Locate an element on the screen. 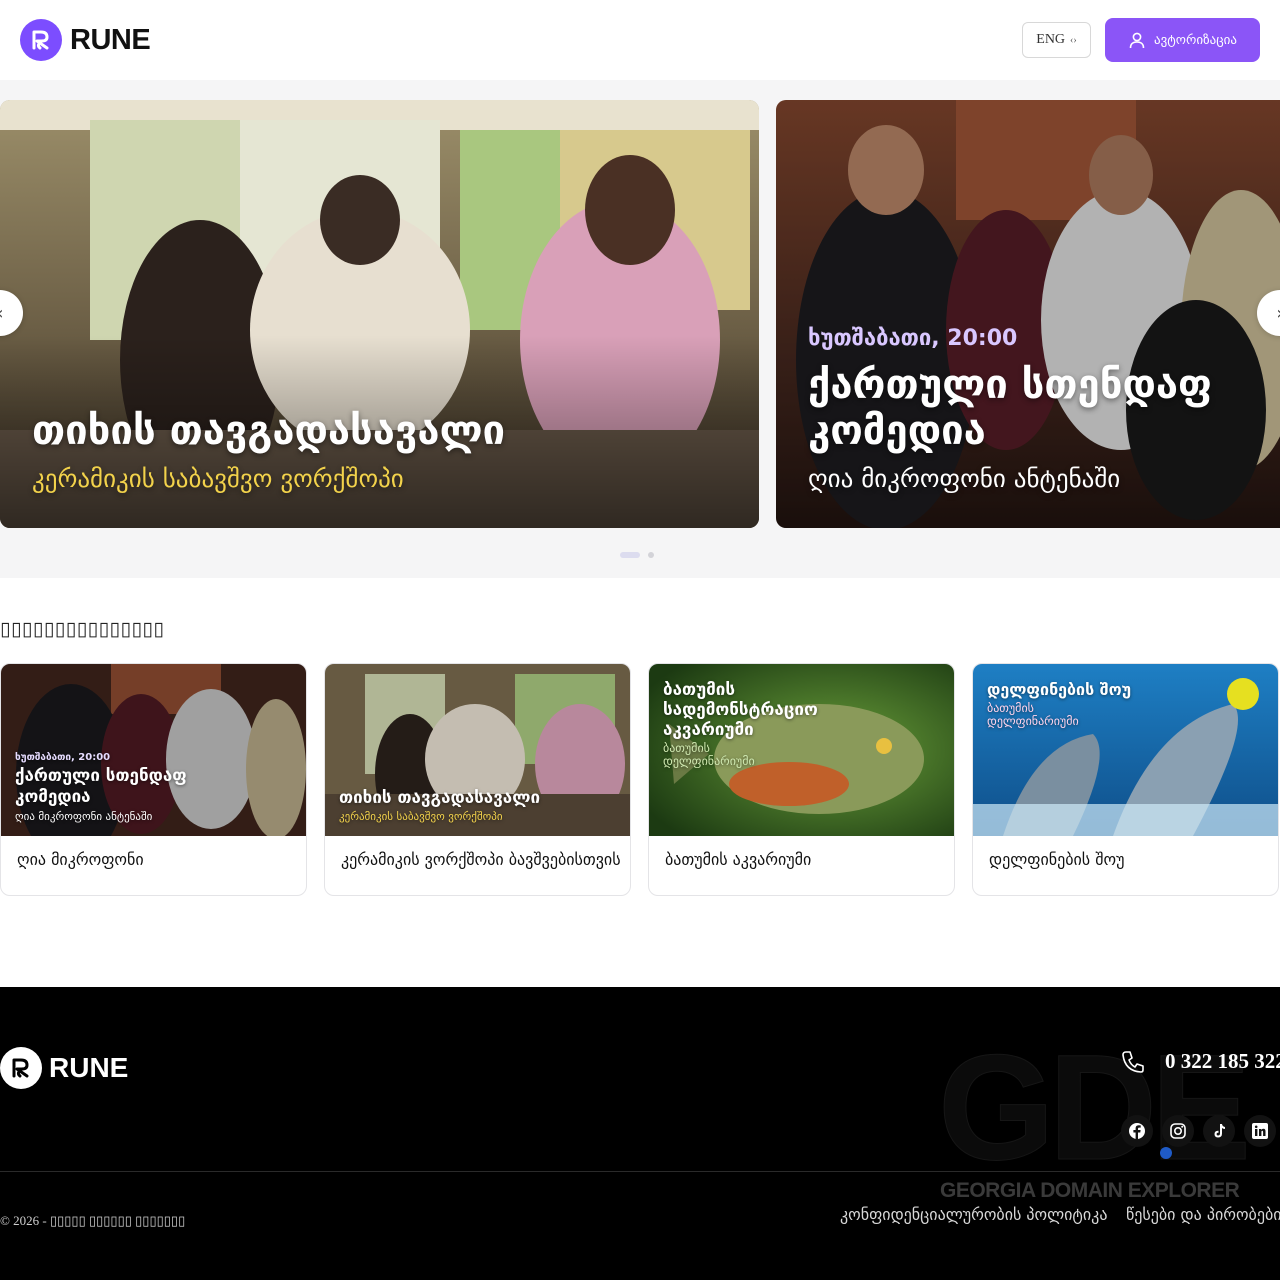 The image size is (1280, 1280). linkedin-link is located at coordinates (1260, 1131).